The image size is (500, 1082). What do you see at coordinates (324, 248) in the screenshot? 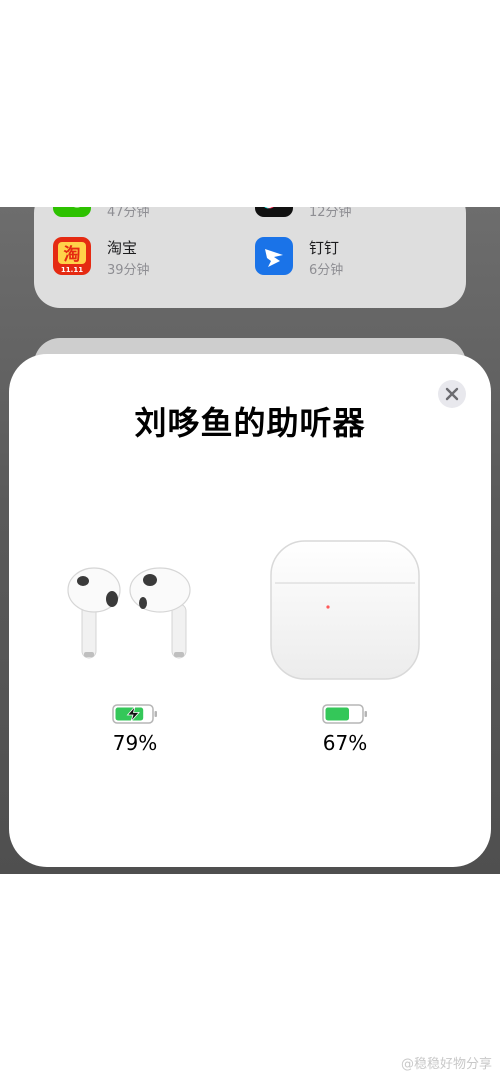
I see `app-name: 钉钉` at bounding box center [324, 248].